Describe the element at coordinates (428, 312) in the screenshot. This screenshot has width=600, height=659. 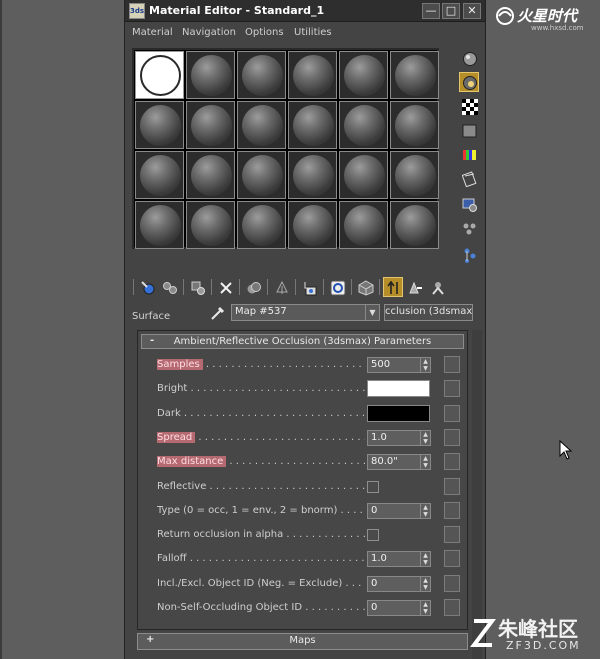
I see `map-type-button: cclusion (3dsmax)` at that location.